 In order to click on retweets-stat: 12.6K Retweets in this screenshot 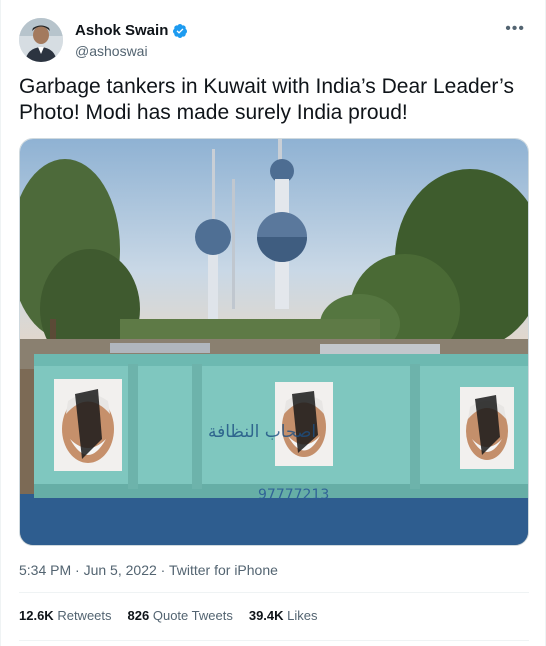, I will do `click(65, 615)`.